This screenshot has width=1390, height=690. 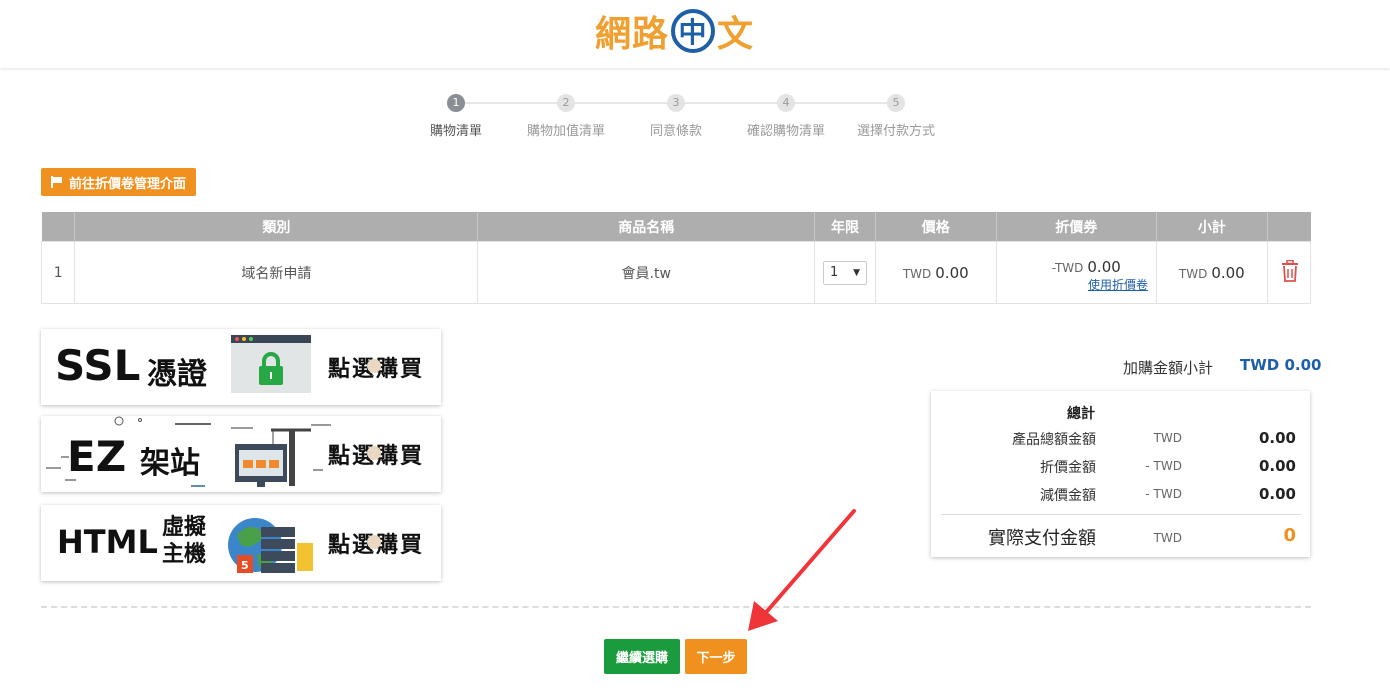 I want to click on coupon-management-label: 前往折價卷管理介面, so click(x=128, y=184).